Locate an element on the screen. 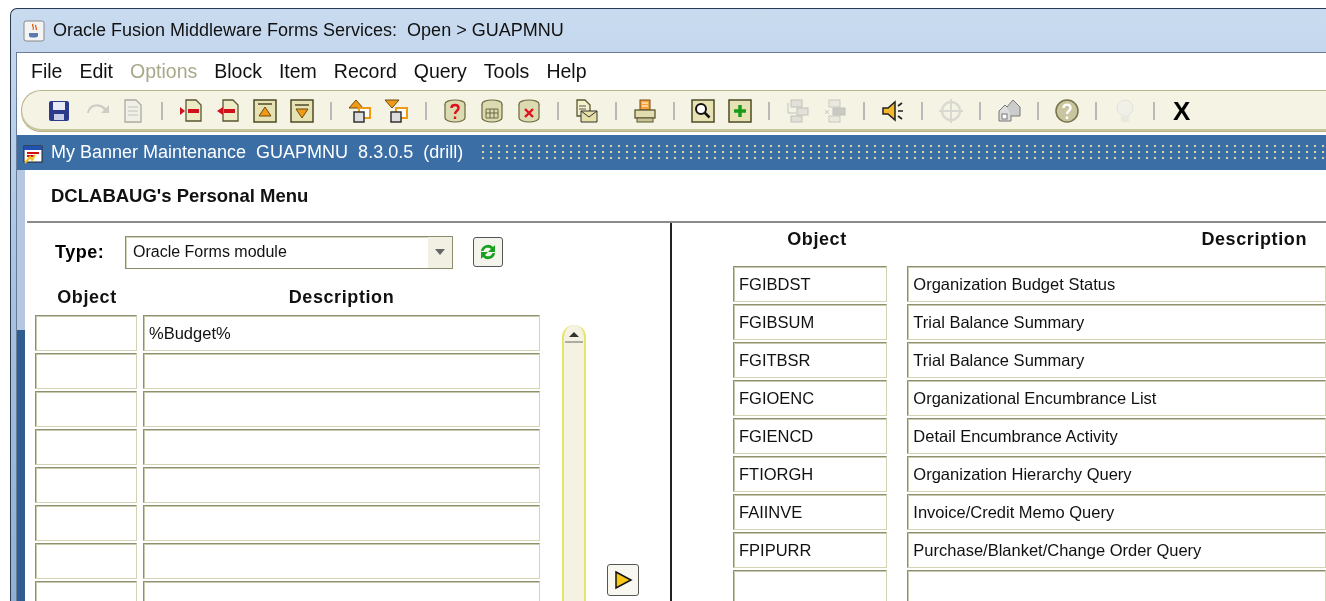 Image resolution: width=1326 pixels, height=601 pixels. menu-item: Tools is located at coordinates (506, 71).